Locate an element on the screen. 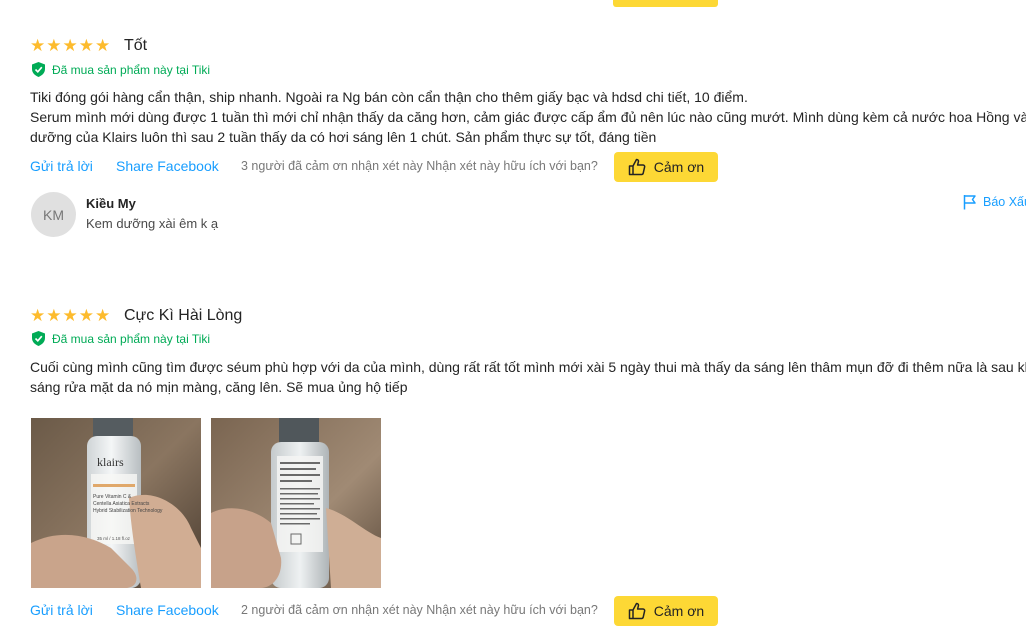 The image size is (1026, 636). review-photo is located at coordinates (296, 503).